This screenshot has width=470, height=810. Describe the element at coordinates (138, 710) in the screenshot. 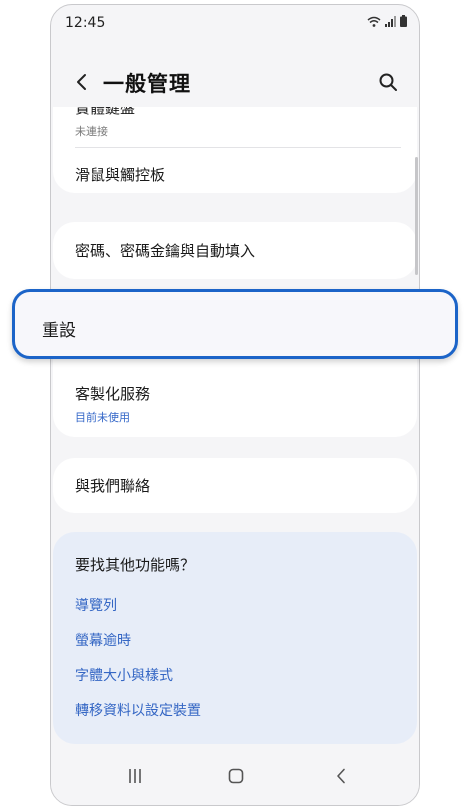

I see `help-link-transfer-data: 轉移資料以設定裝置` at that location.